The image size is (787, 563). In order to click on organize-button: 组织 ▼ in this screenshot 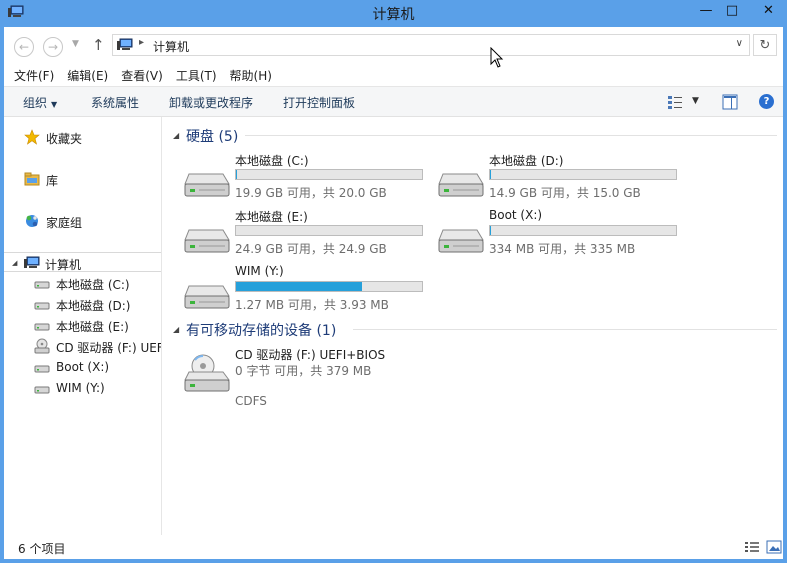, I will do `click(40, 102)`.